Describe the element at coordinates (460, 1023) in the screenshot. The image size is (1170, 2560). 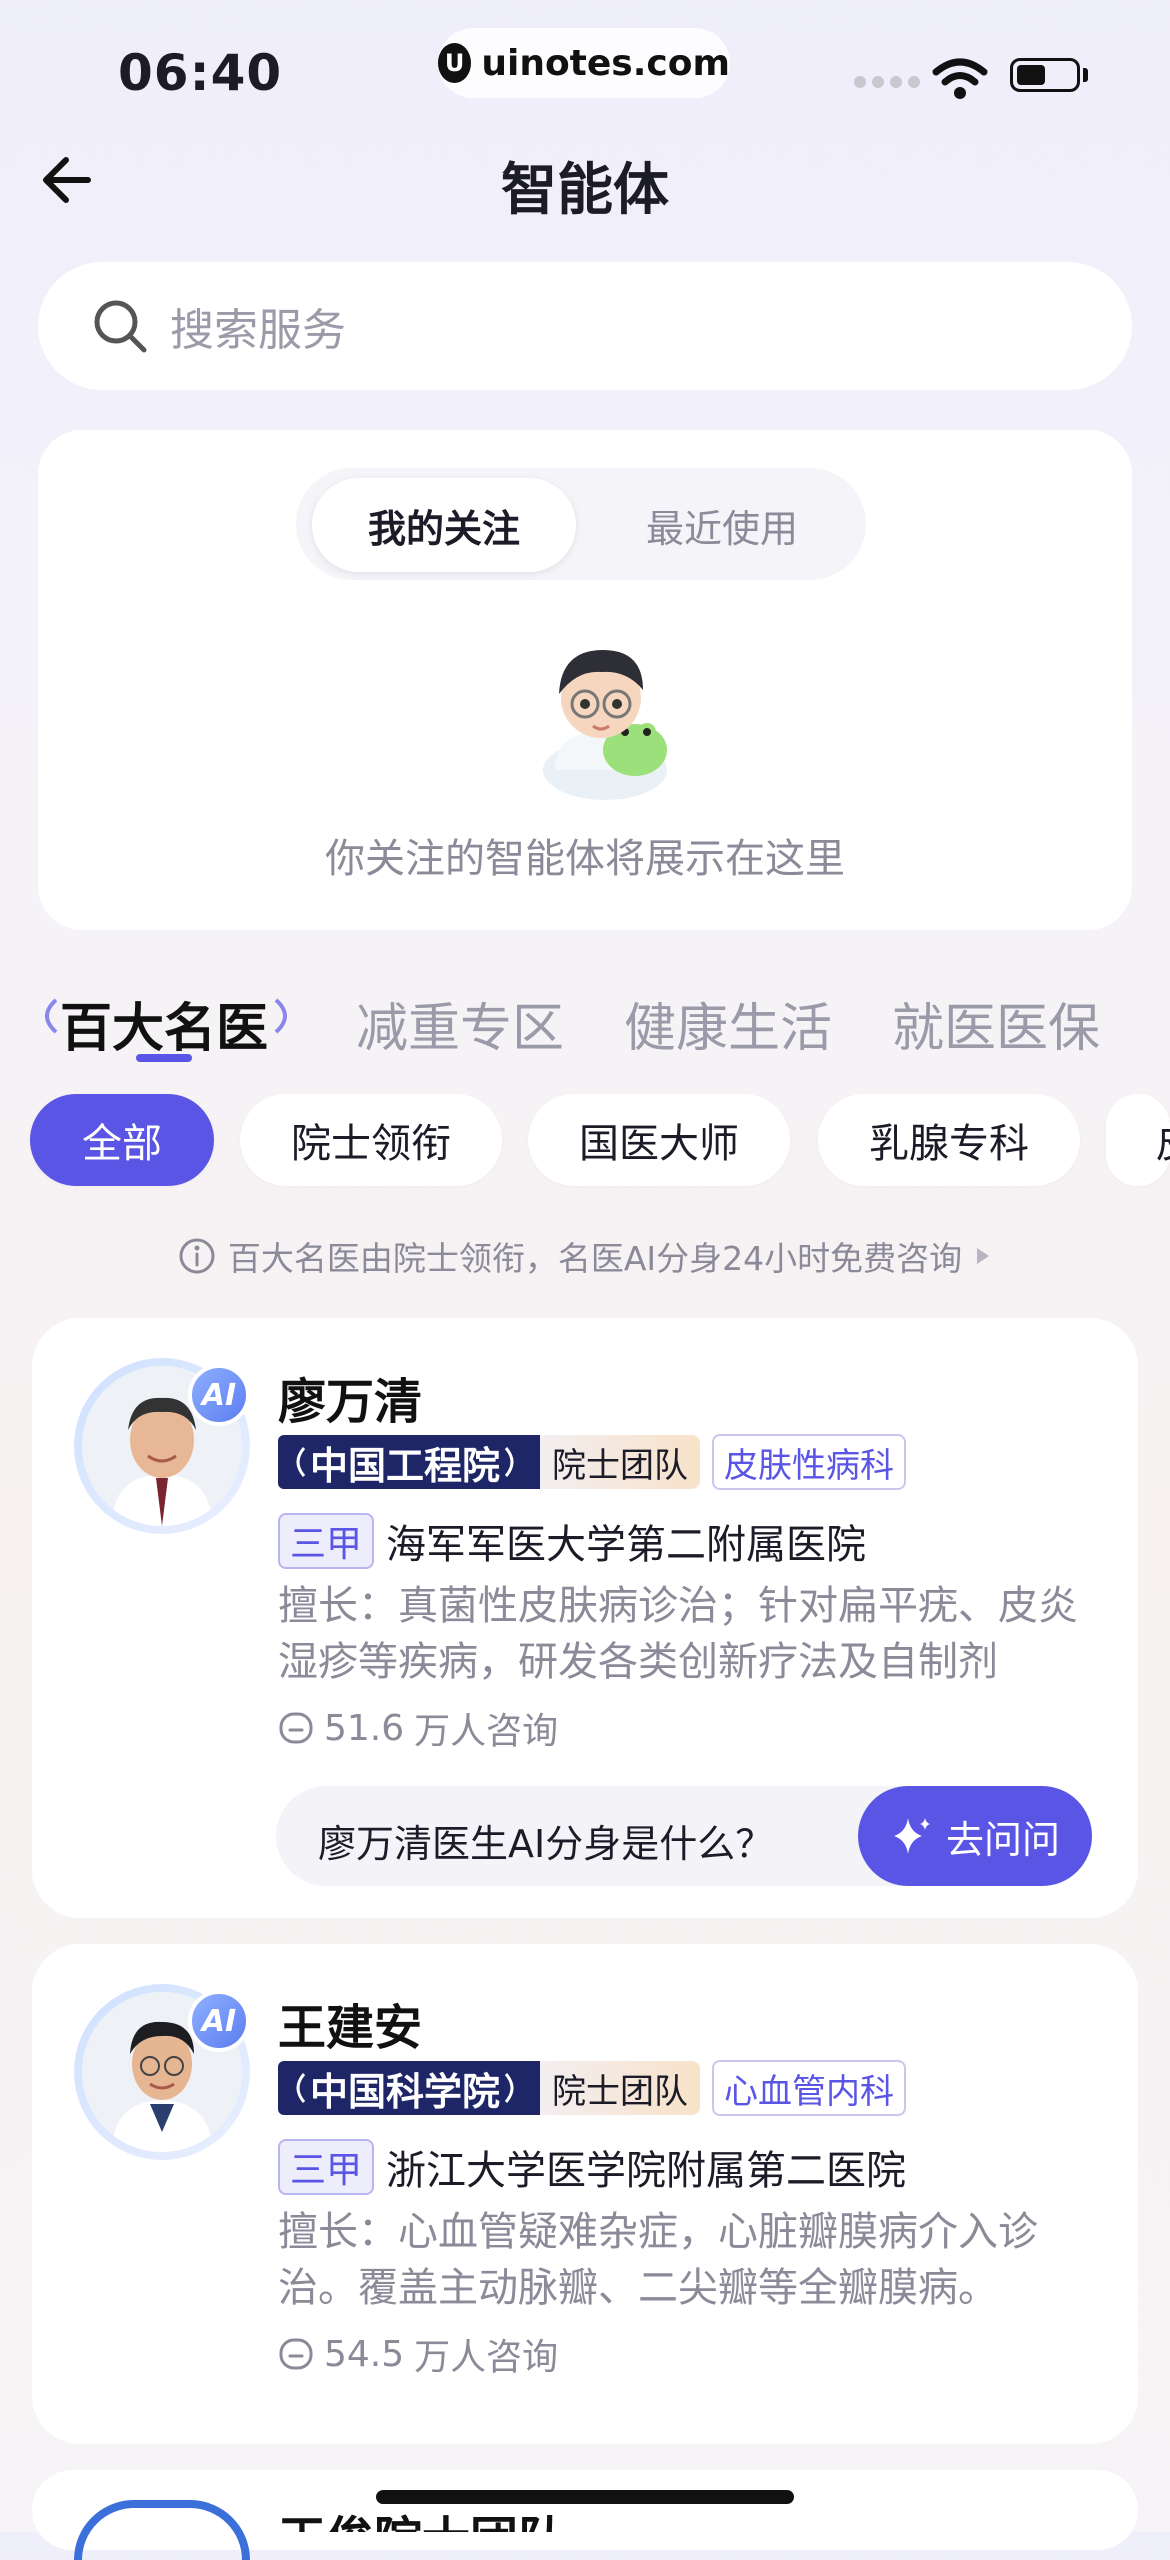
I see `tab-weight-loss: 减重专区` at that location.